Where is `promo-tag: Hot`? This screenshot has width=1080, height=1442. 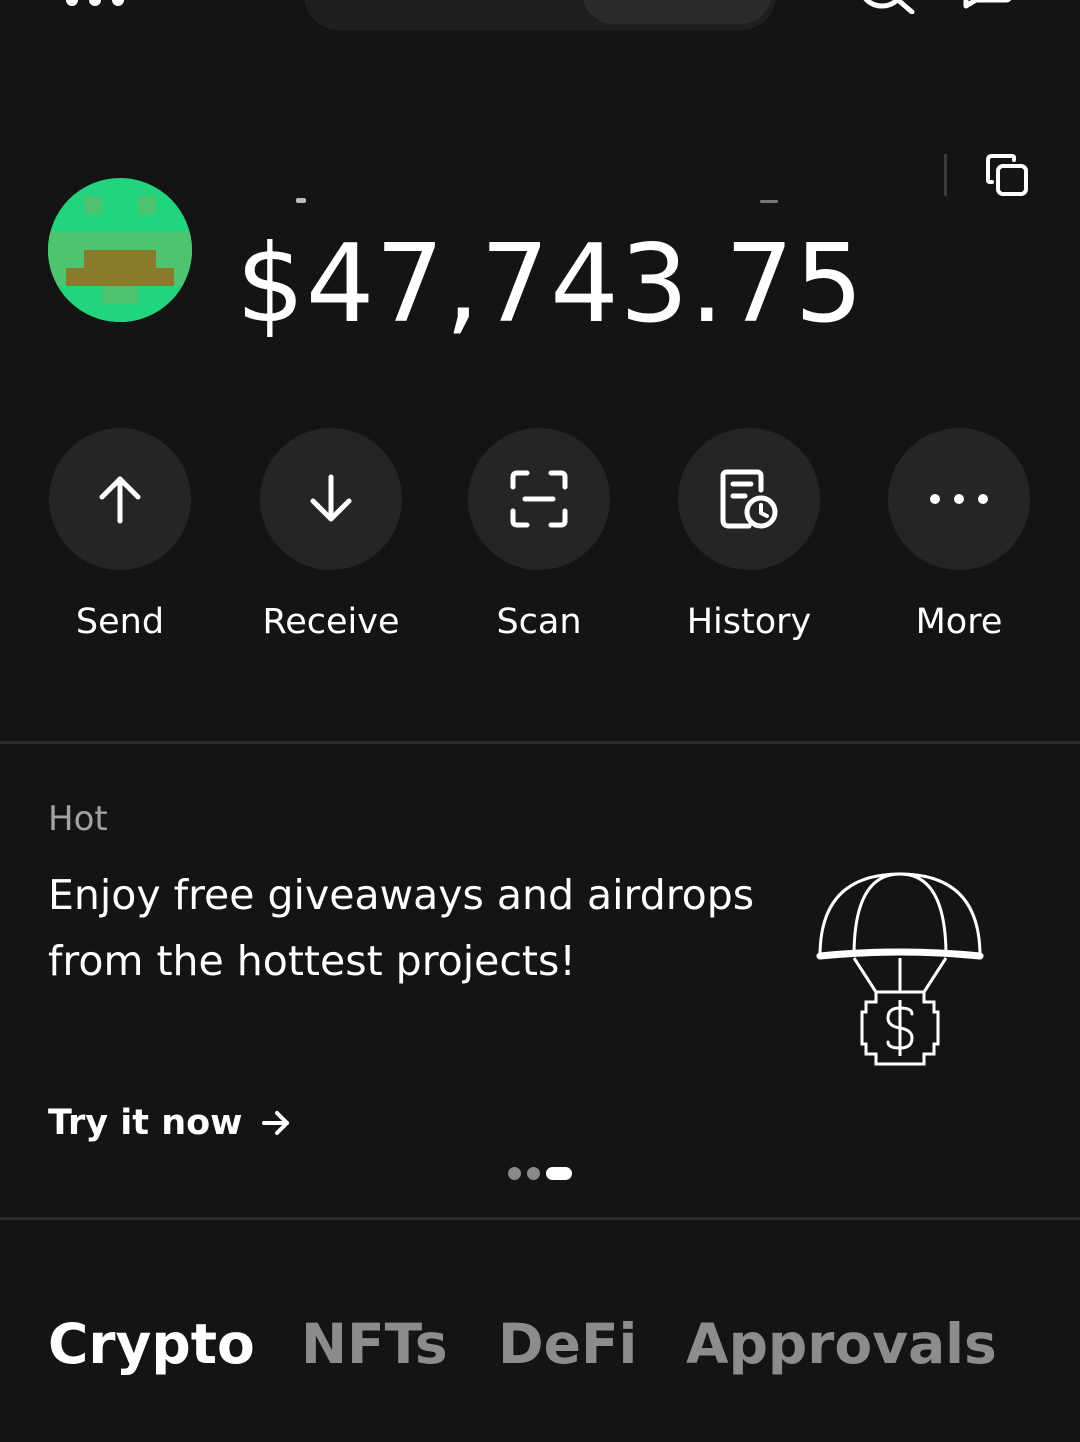 promo-tag: Hot is located at coordinates (78, 819).